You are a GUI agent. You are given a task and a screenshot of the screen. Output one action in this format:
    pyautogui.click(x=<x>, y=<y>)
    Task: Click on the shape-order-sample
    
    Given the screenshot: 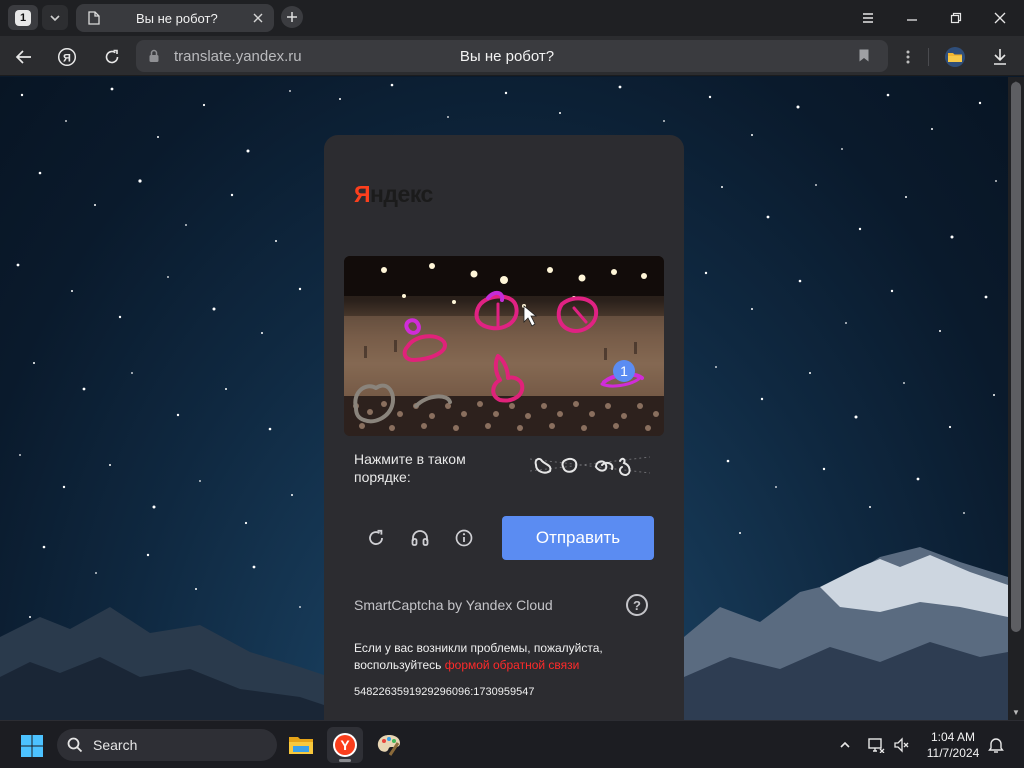 What is the action you would take?
    pyautogui.click(x=590, y=466)
    